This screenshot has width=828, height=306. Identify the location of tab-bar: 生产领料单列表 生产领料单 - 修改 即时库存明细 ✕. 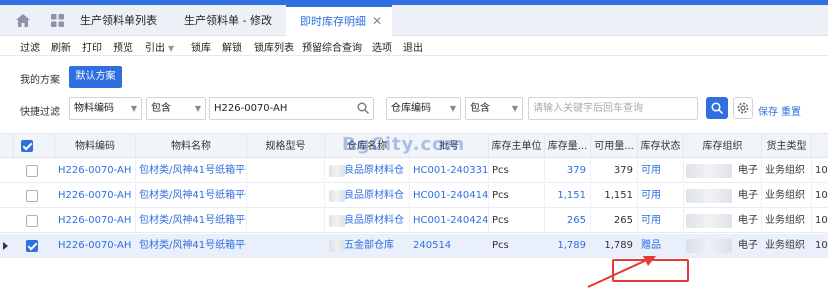
(414, 20).